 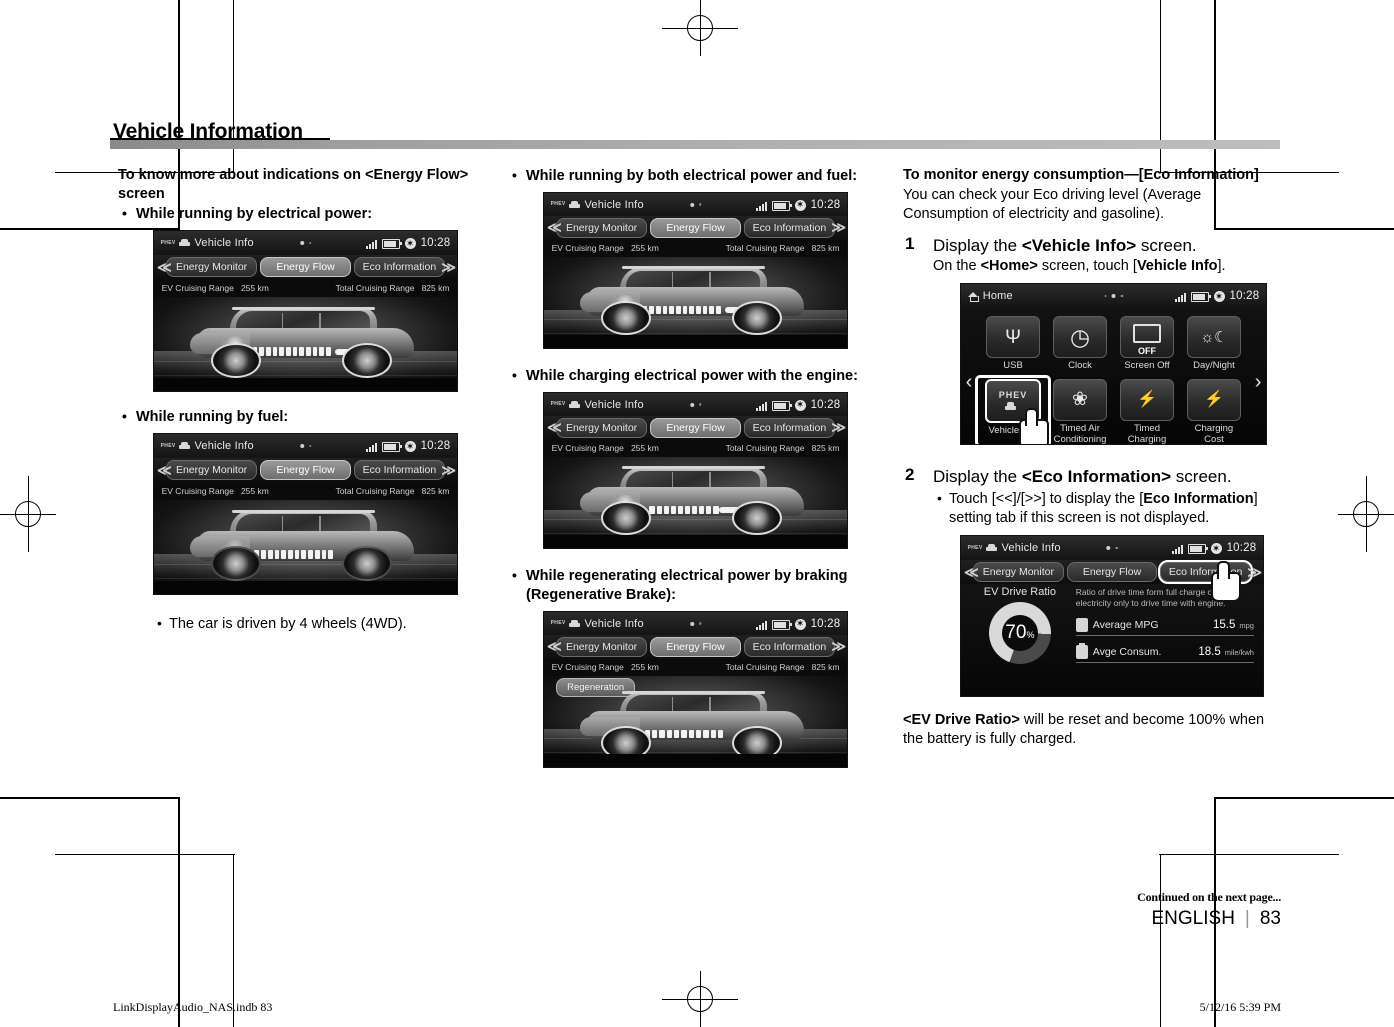 I want to click on home-item-usb: Ψ USB, so click(x=1013, y=343).